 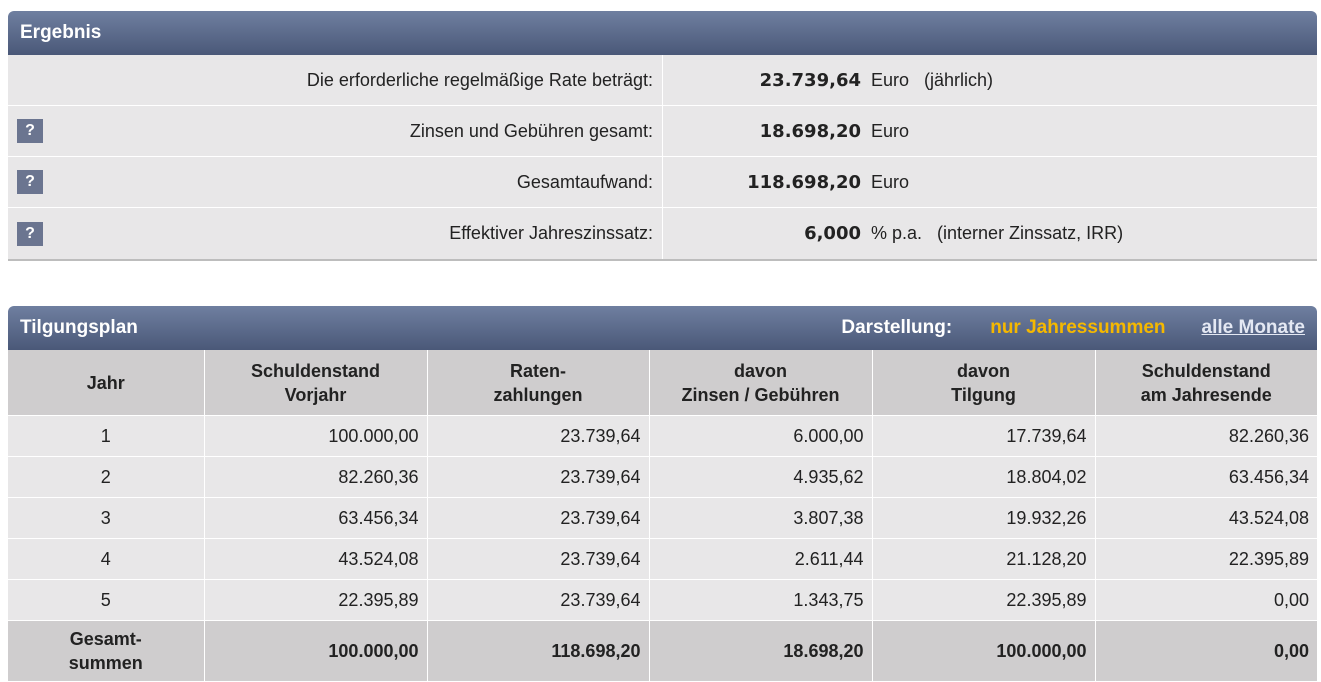 What do you see at coordinates (897, 327) in the screenshot?
I see `darstellung-label: Darstellung:` at bounding box center [897, 327].